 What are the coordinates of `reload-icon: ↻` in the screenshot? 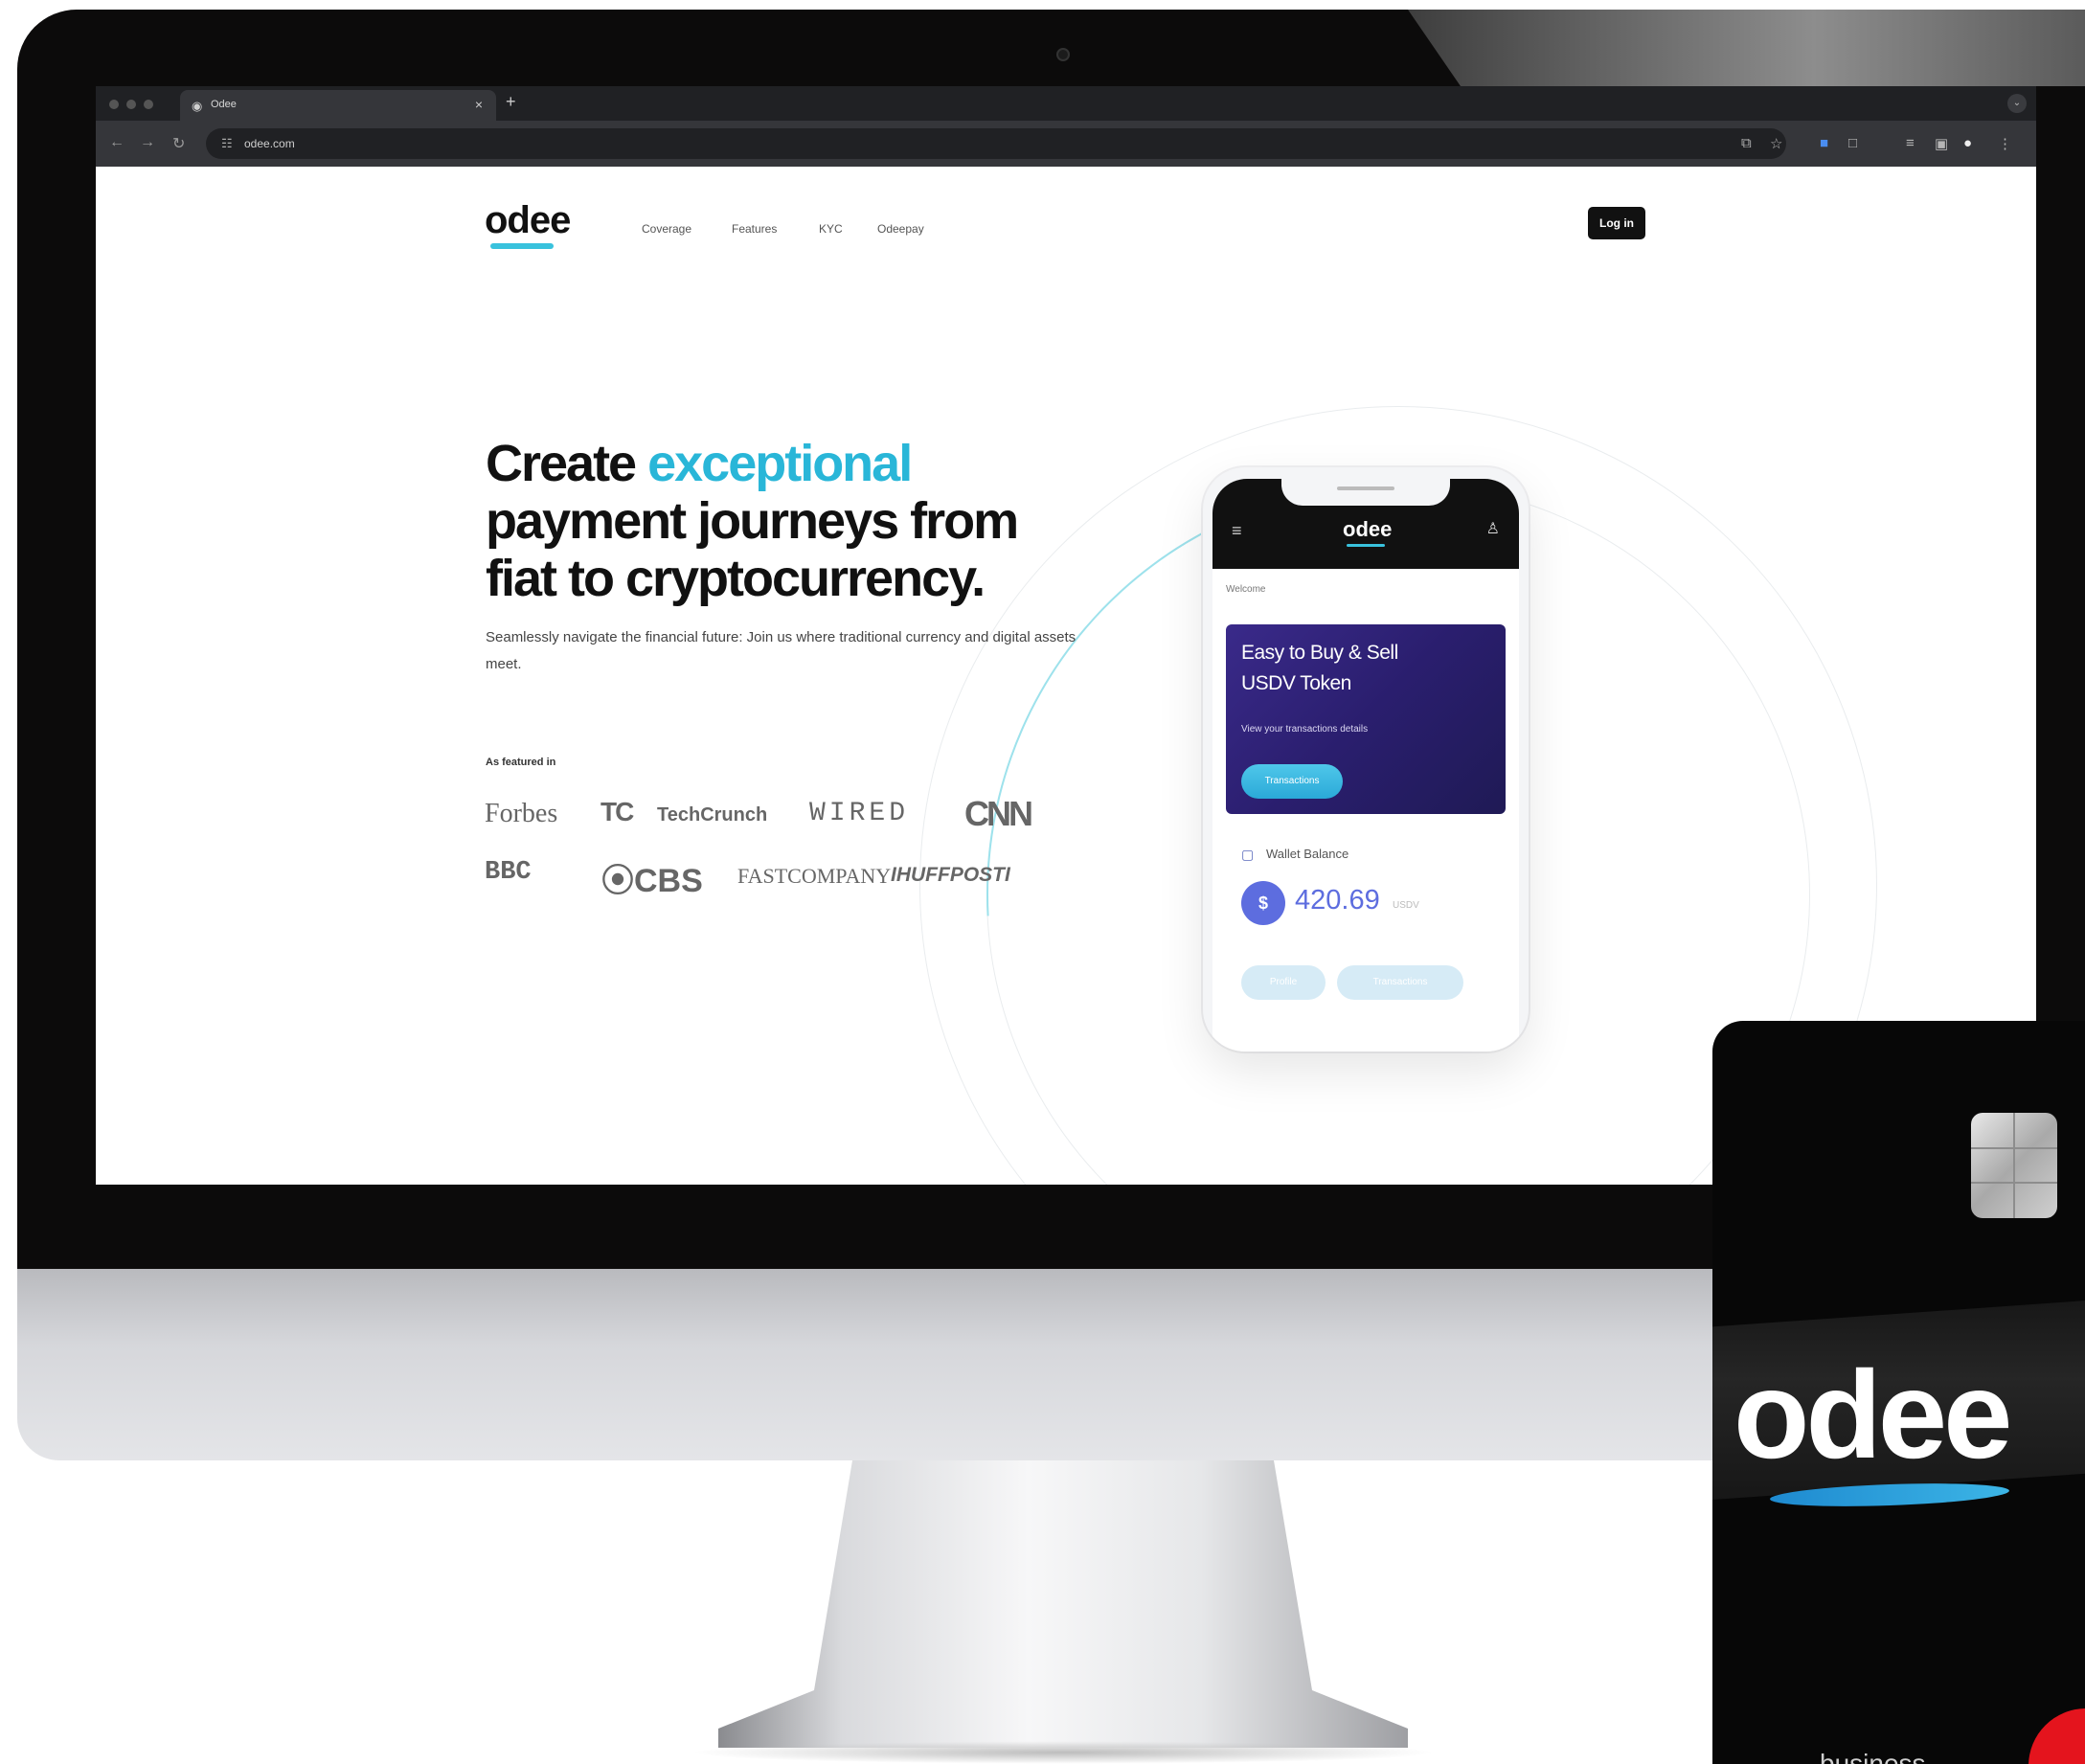 It's located at (178, 143).